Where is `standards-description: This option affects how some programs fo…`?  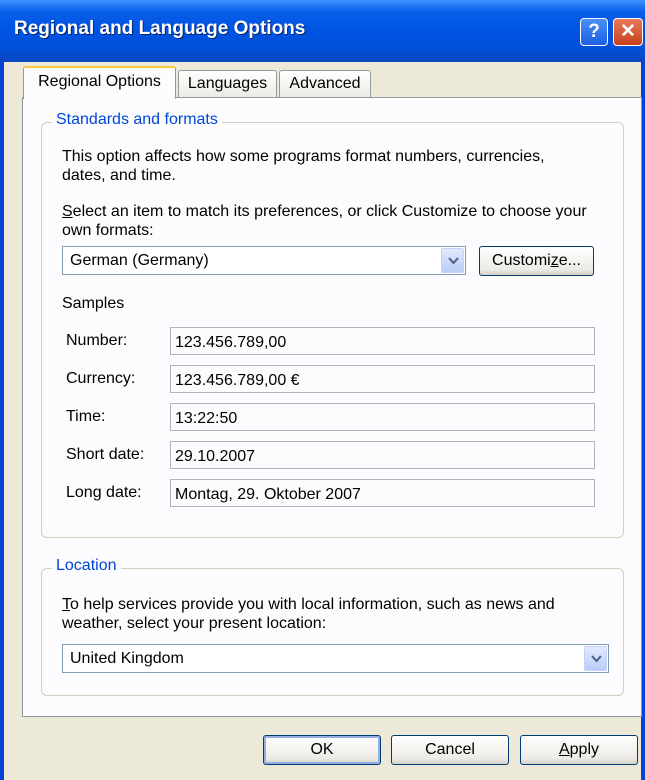 standards-description: This option affects how some programs fo… is located at coordinates (303, 166).